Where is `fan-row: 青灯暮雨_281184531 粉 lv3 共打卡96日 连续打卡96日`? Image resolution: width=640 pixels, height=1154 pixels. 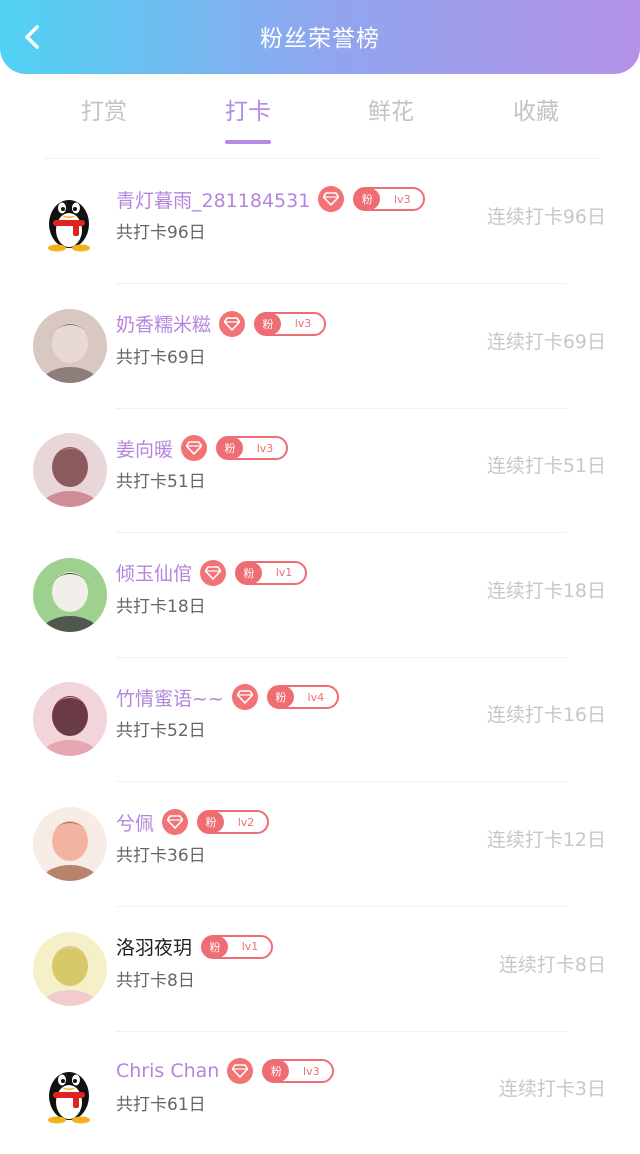
fan-row: 青灯暮雨_281184531 粉 lv3 共打卡96日 连续打卡96日 is located at coordinates (320, 222).